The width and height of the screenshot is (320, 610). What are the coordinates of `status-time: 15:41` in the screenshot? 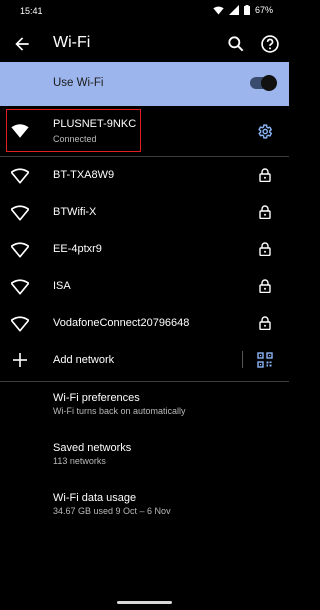 It's located at (31, 11).